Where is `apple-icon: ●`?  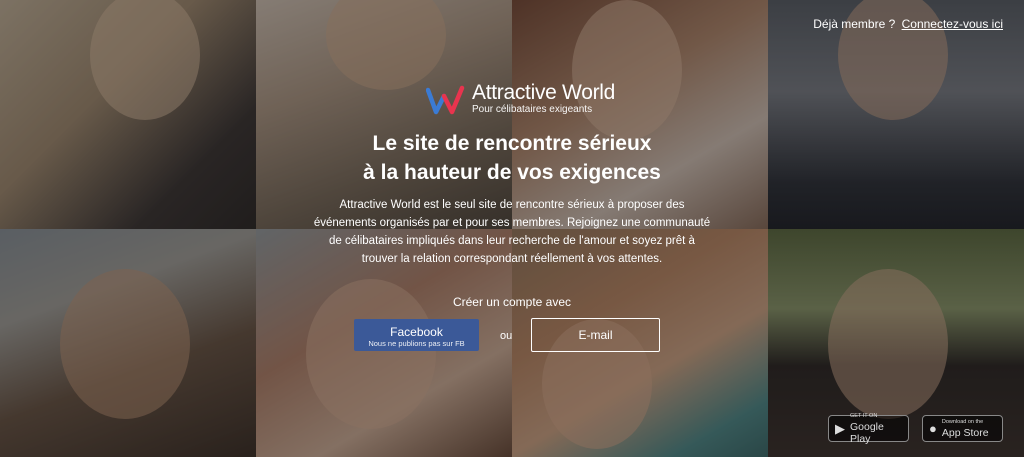 apple-icon: ● is located at coordinates (933, 428).